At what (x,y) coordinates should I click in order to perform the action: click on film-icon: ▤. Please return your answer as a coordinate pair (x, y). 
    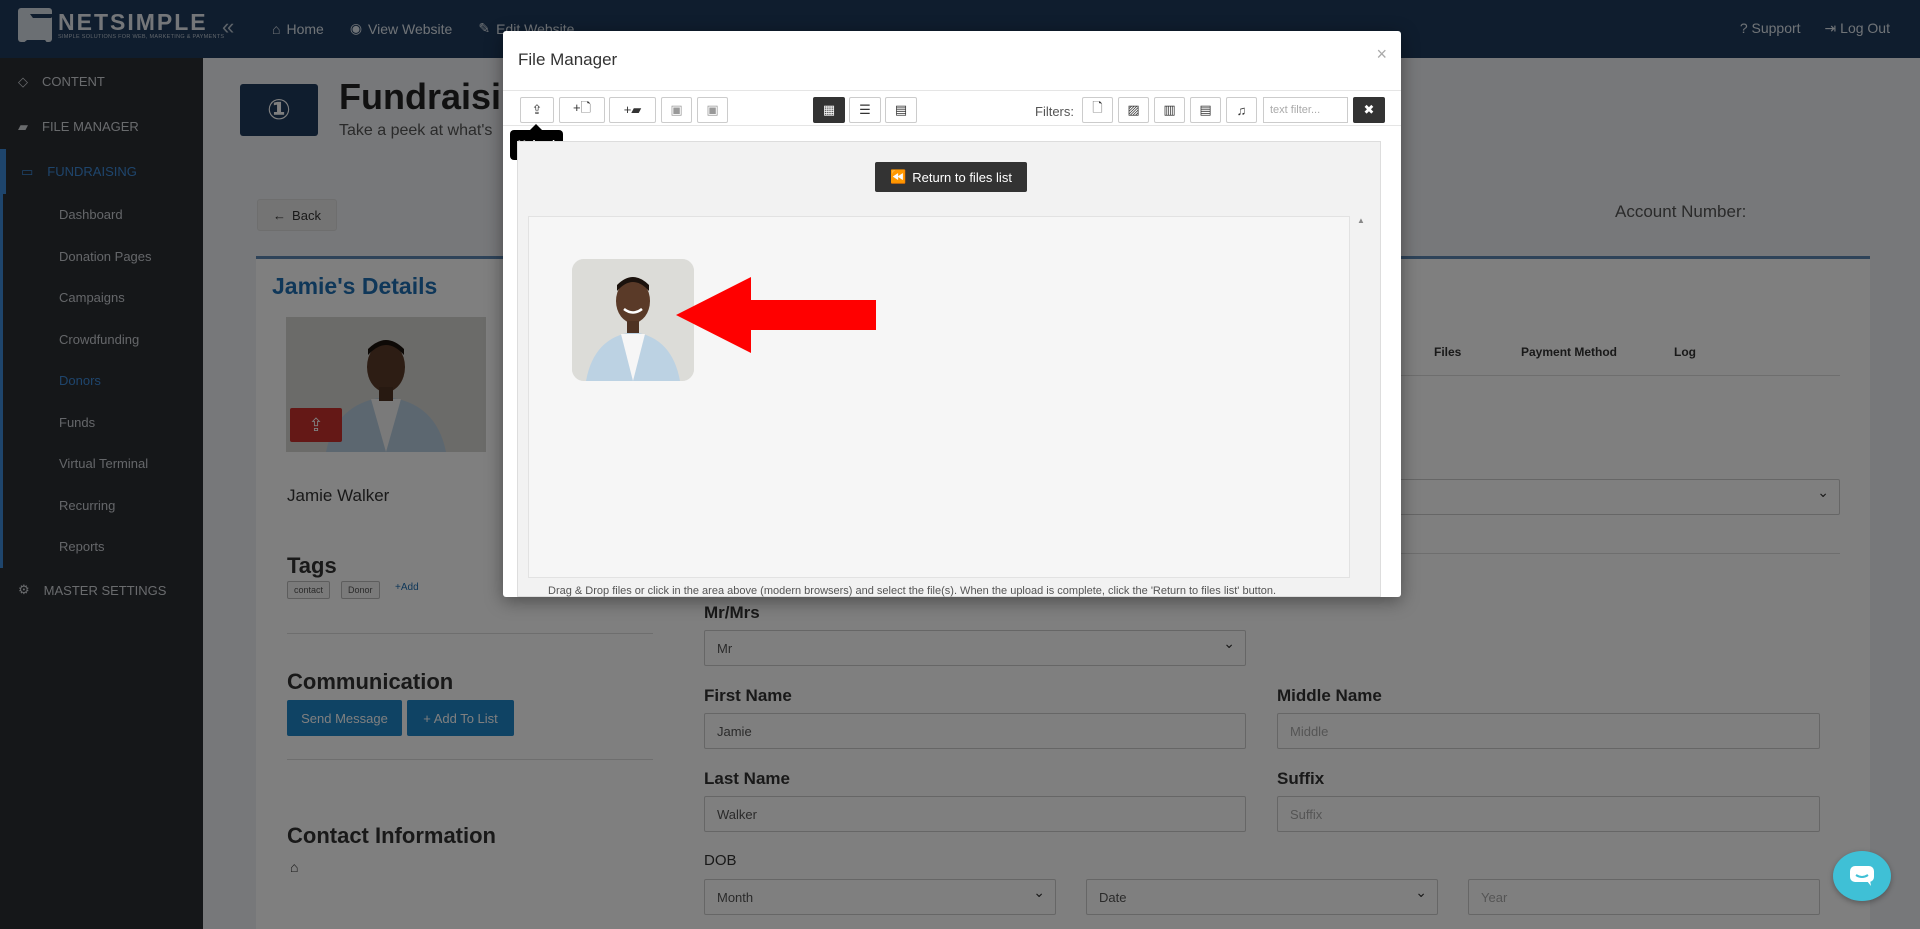
    Looking at the image, I should click on (1205, 109).